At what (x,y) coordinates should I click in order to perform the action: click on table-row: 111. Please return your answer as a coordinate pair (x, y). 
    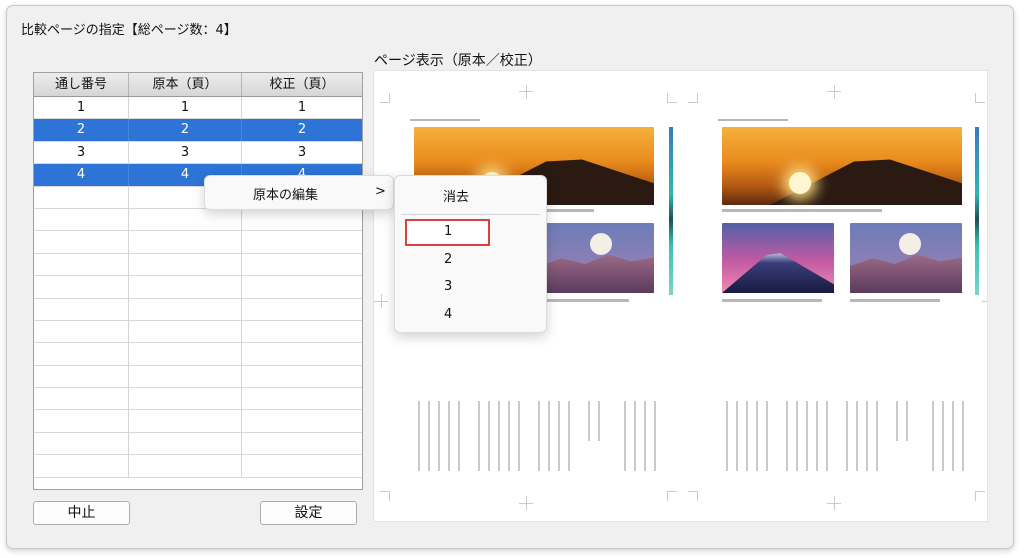
    Looking at the image, I should click on (198, 108).